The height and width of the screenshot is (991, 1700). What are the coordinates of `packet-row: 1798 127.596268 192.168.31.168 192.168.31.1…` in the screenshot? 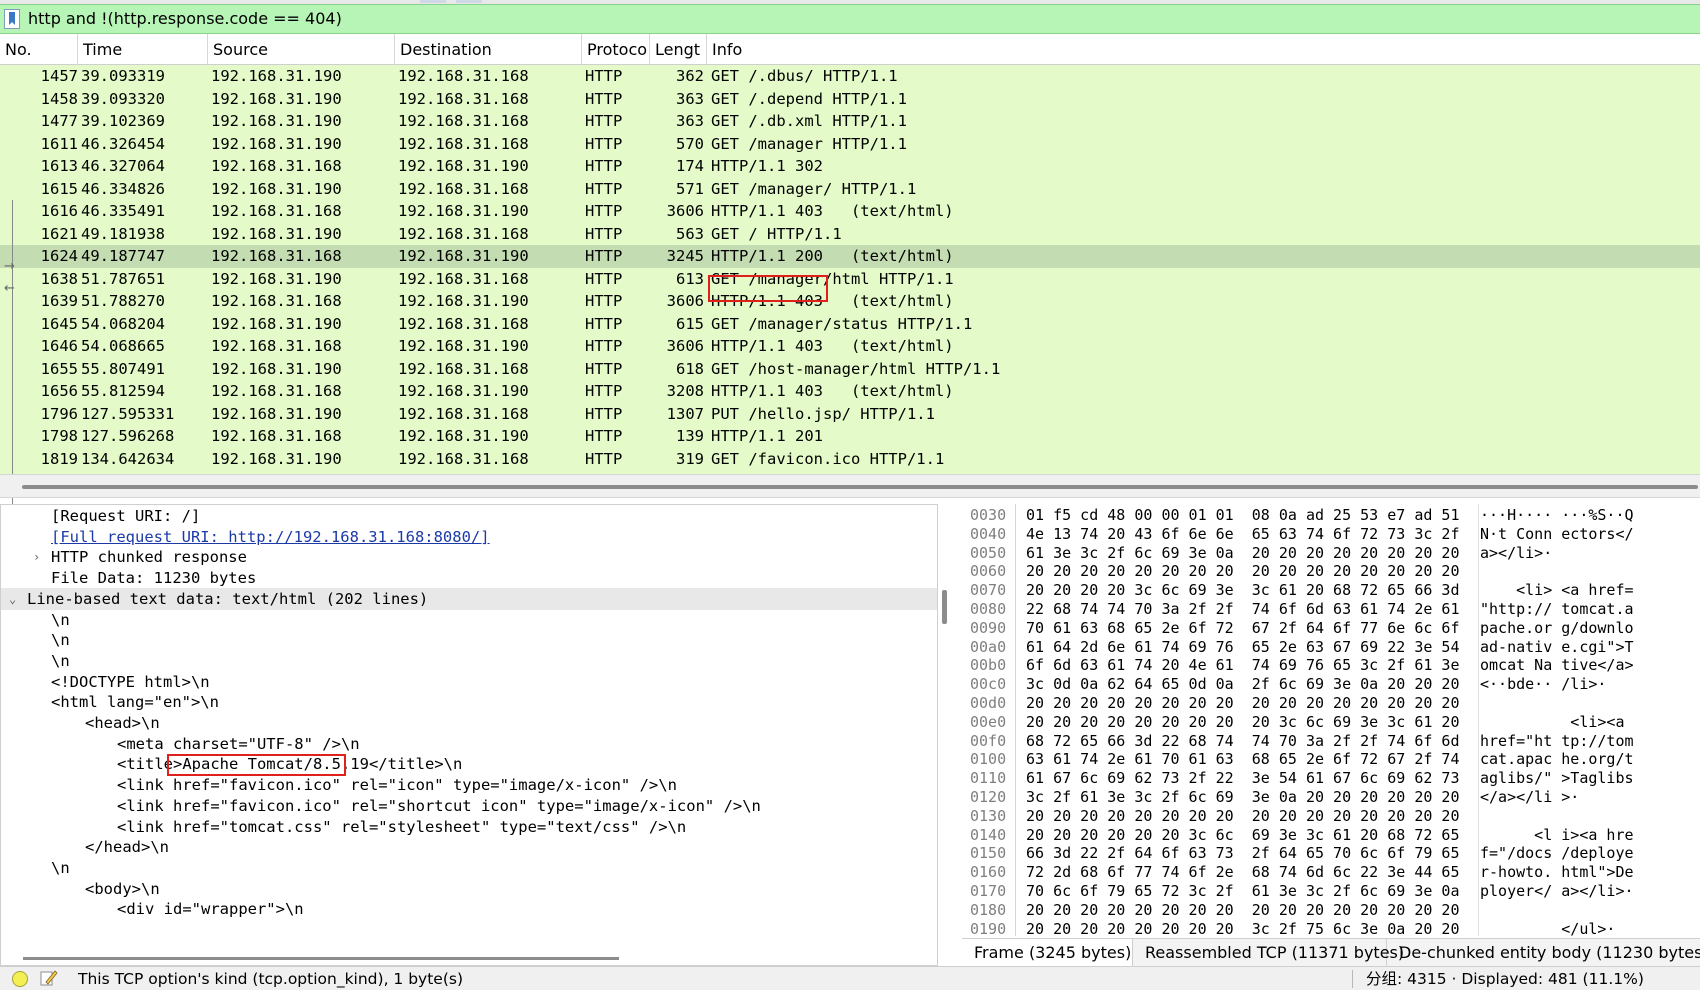 It's located at (850, 436).